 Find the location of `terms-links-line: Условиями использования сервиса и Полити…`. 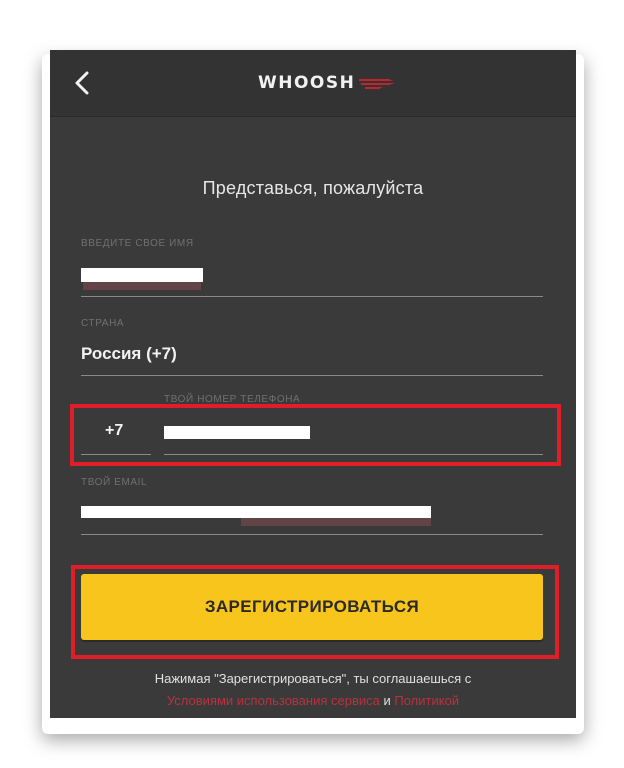

terms-links-line: Условиями использования сервиса и Полити… is located at coordinates (313, 701).